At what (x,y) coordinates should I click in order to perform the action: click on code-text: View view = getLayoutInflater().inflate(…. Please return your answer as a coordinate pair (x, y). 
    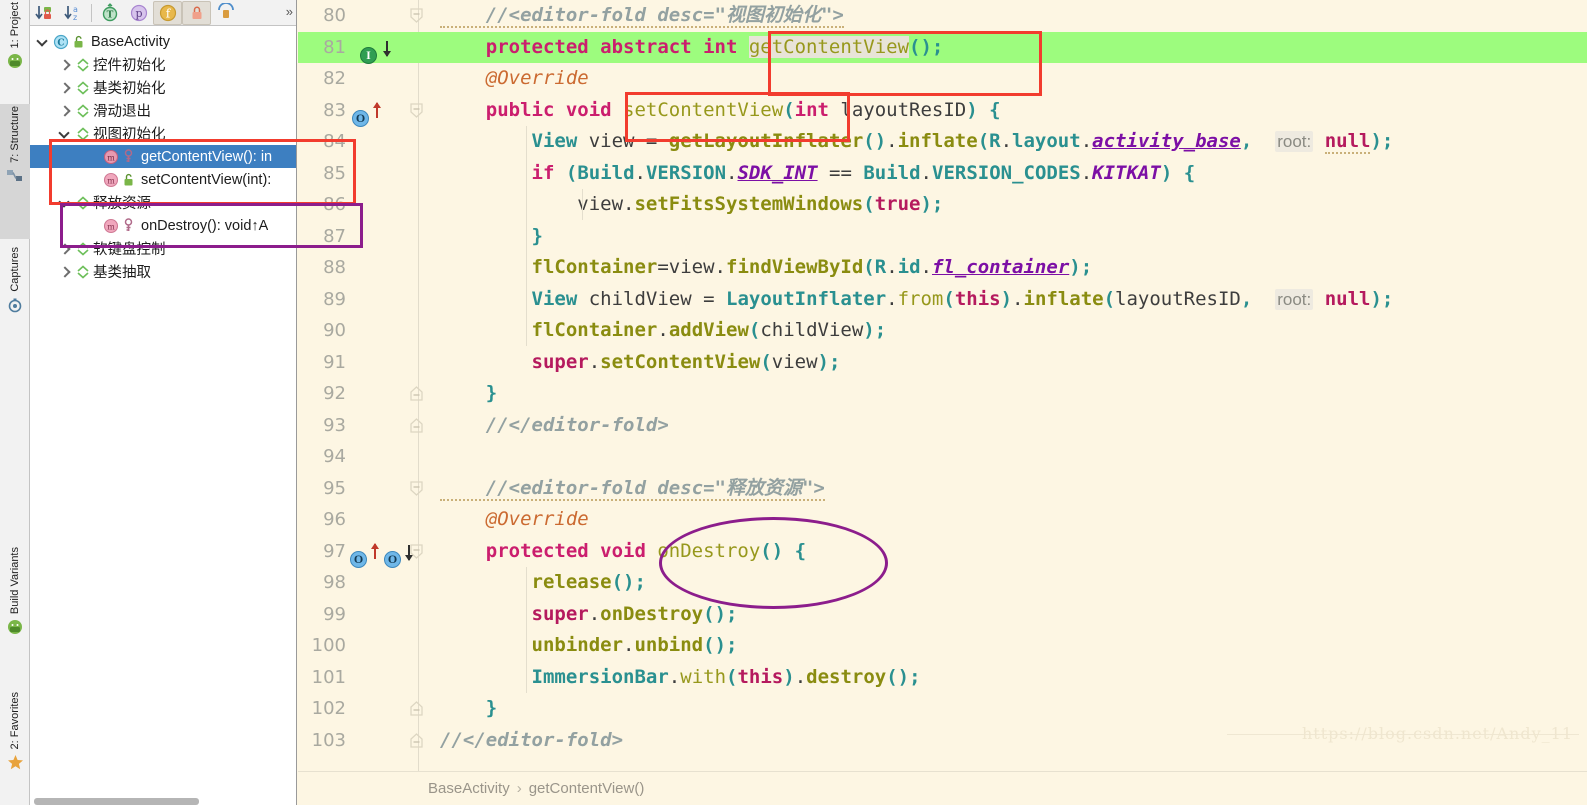
    Looking at the image, I should click on (962, 142).